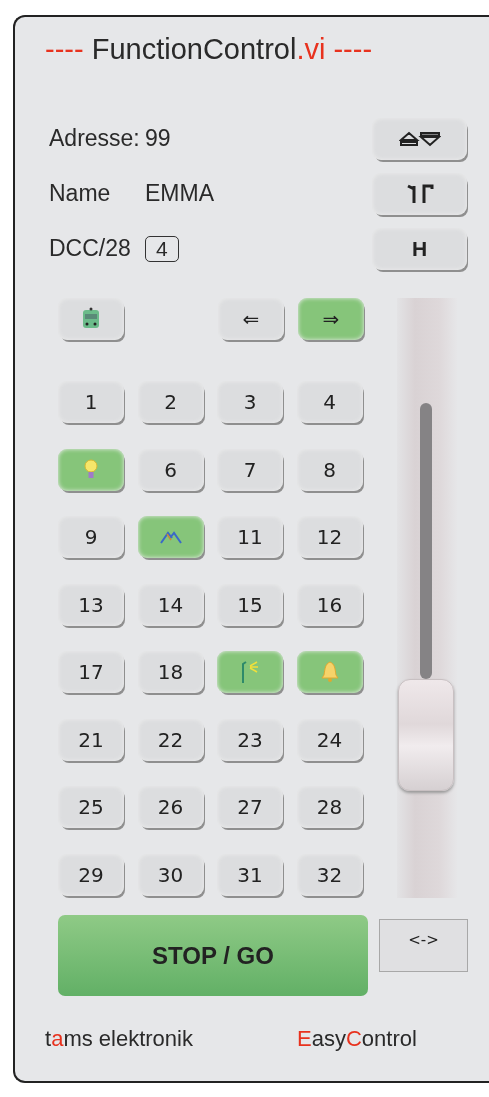 This screenshot has height=1097, width=489. Describe the element at coordinates (329, 537) in the screenshot. I see `function-button: 12` at that location.